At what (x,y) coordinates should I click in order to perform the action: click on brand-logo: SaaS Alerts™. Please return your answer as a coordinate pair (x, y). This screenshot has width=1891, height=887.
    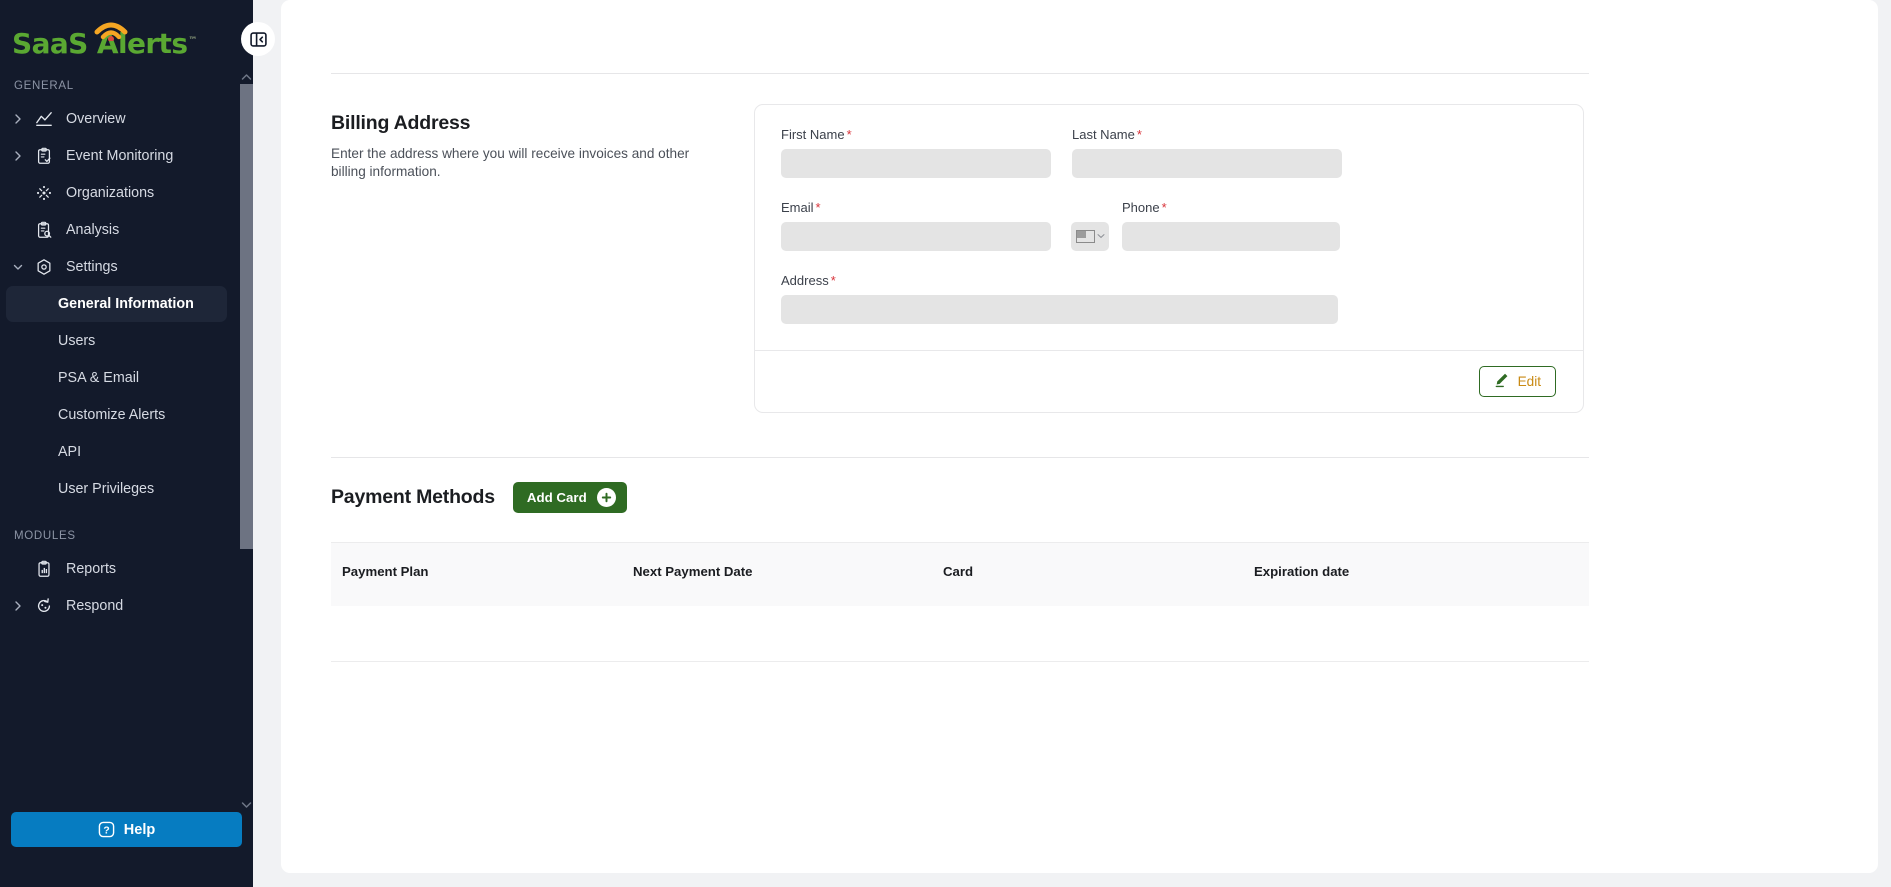
    Looking at the image, I should click on (126, 35).